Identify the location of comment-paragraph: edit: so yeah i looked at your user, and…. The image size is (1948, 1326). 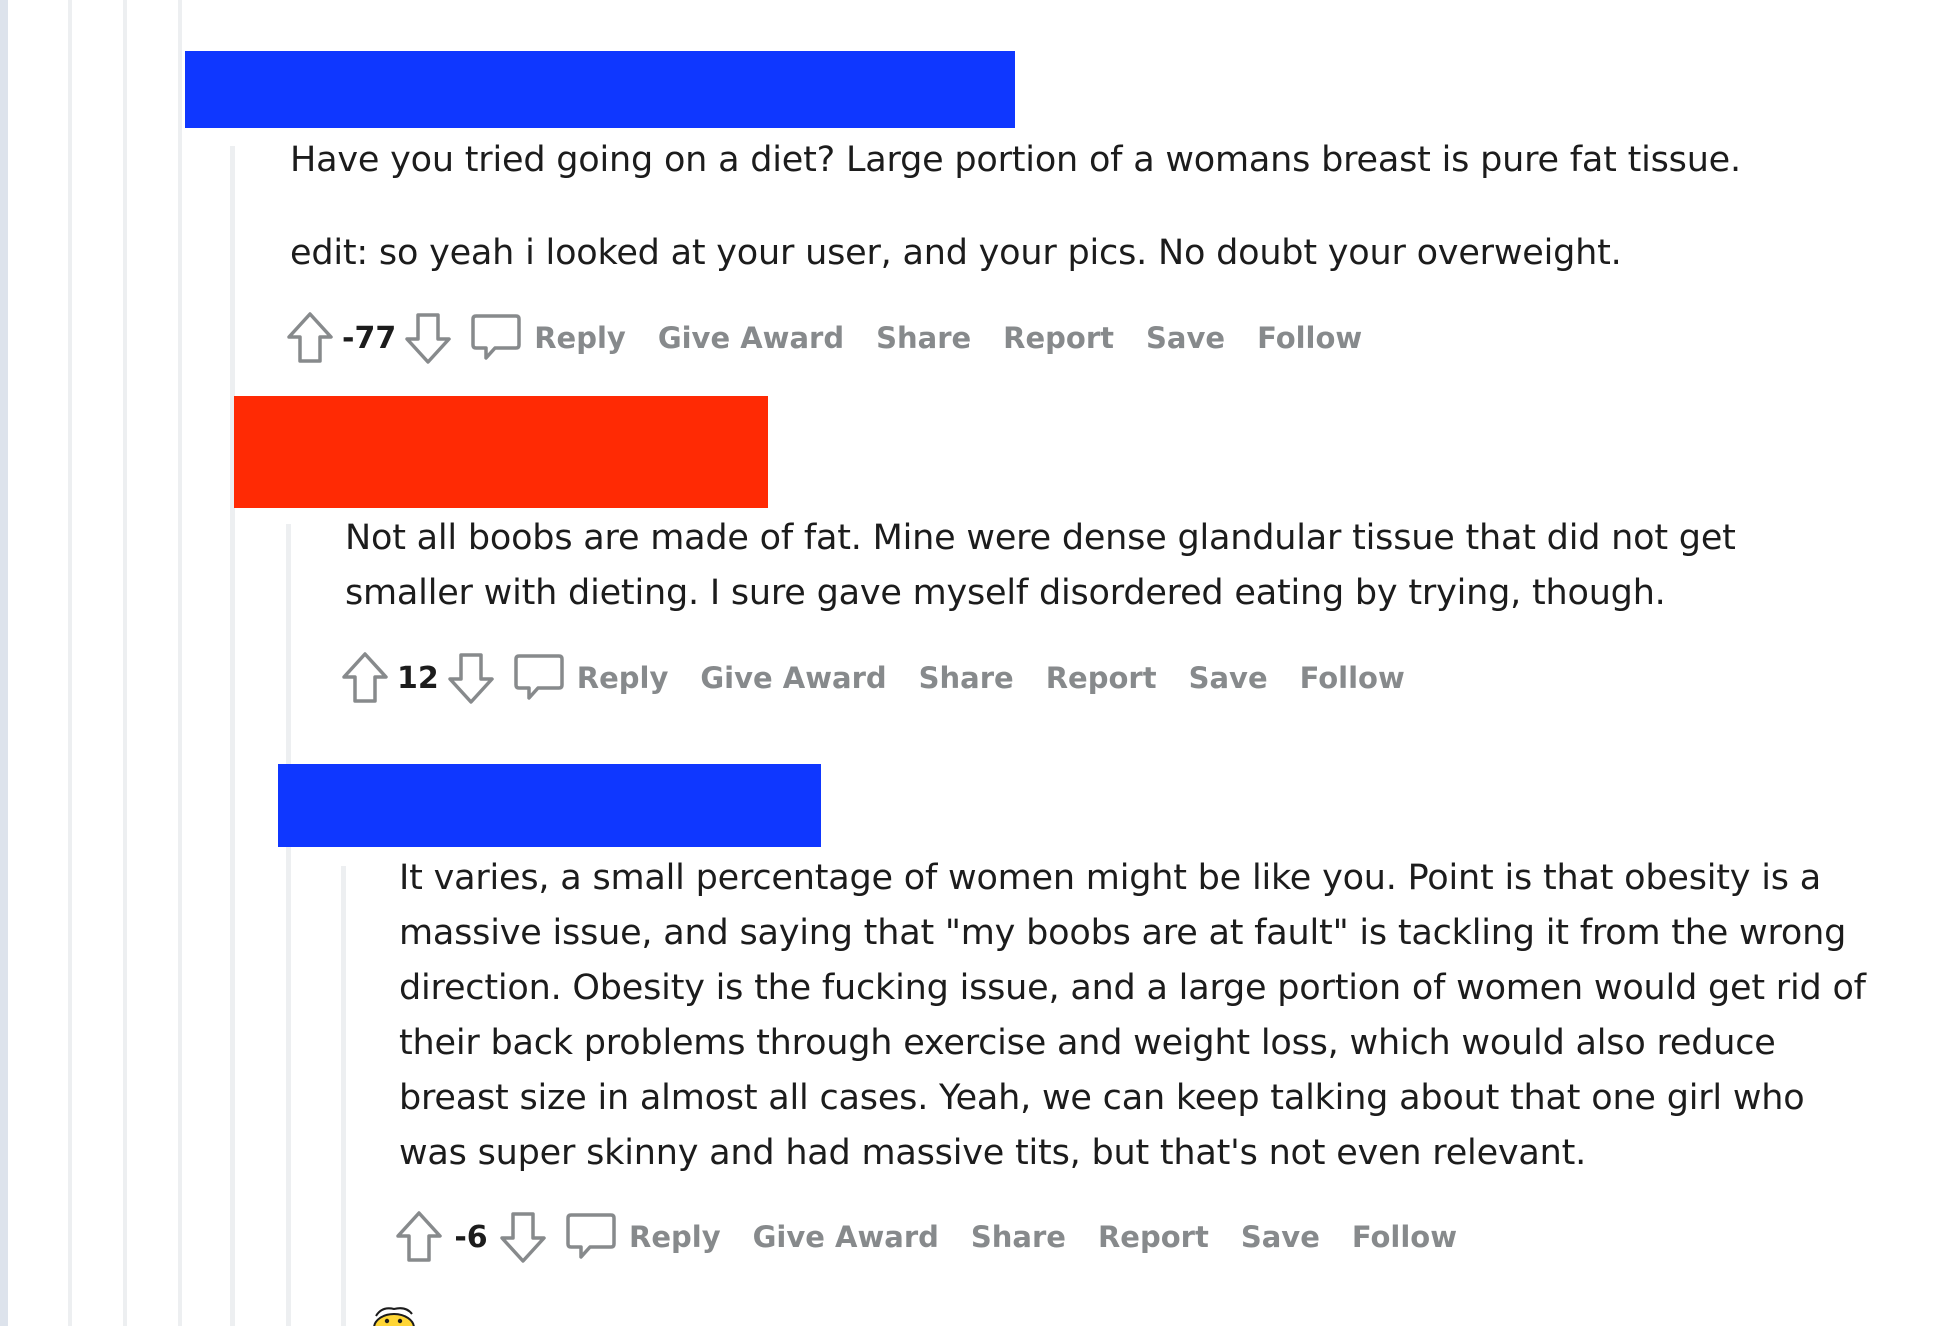
(956, 253).